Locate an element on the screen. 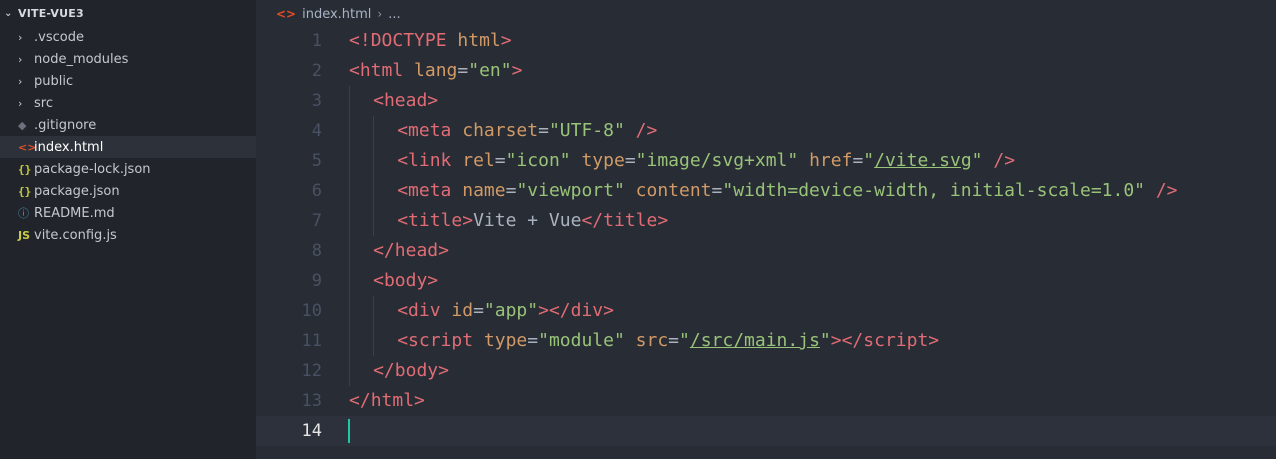  tree-file: ◆ .gitignore is located at coordinates (128, 125).